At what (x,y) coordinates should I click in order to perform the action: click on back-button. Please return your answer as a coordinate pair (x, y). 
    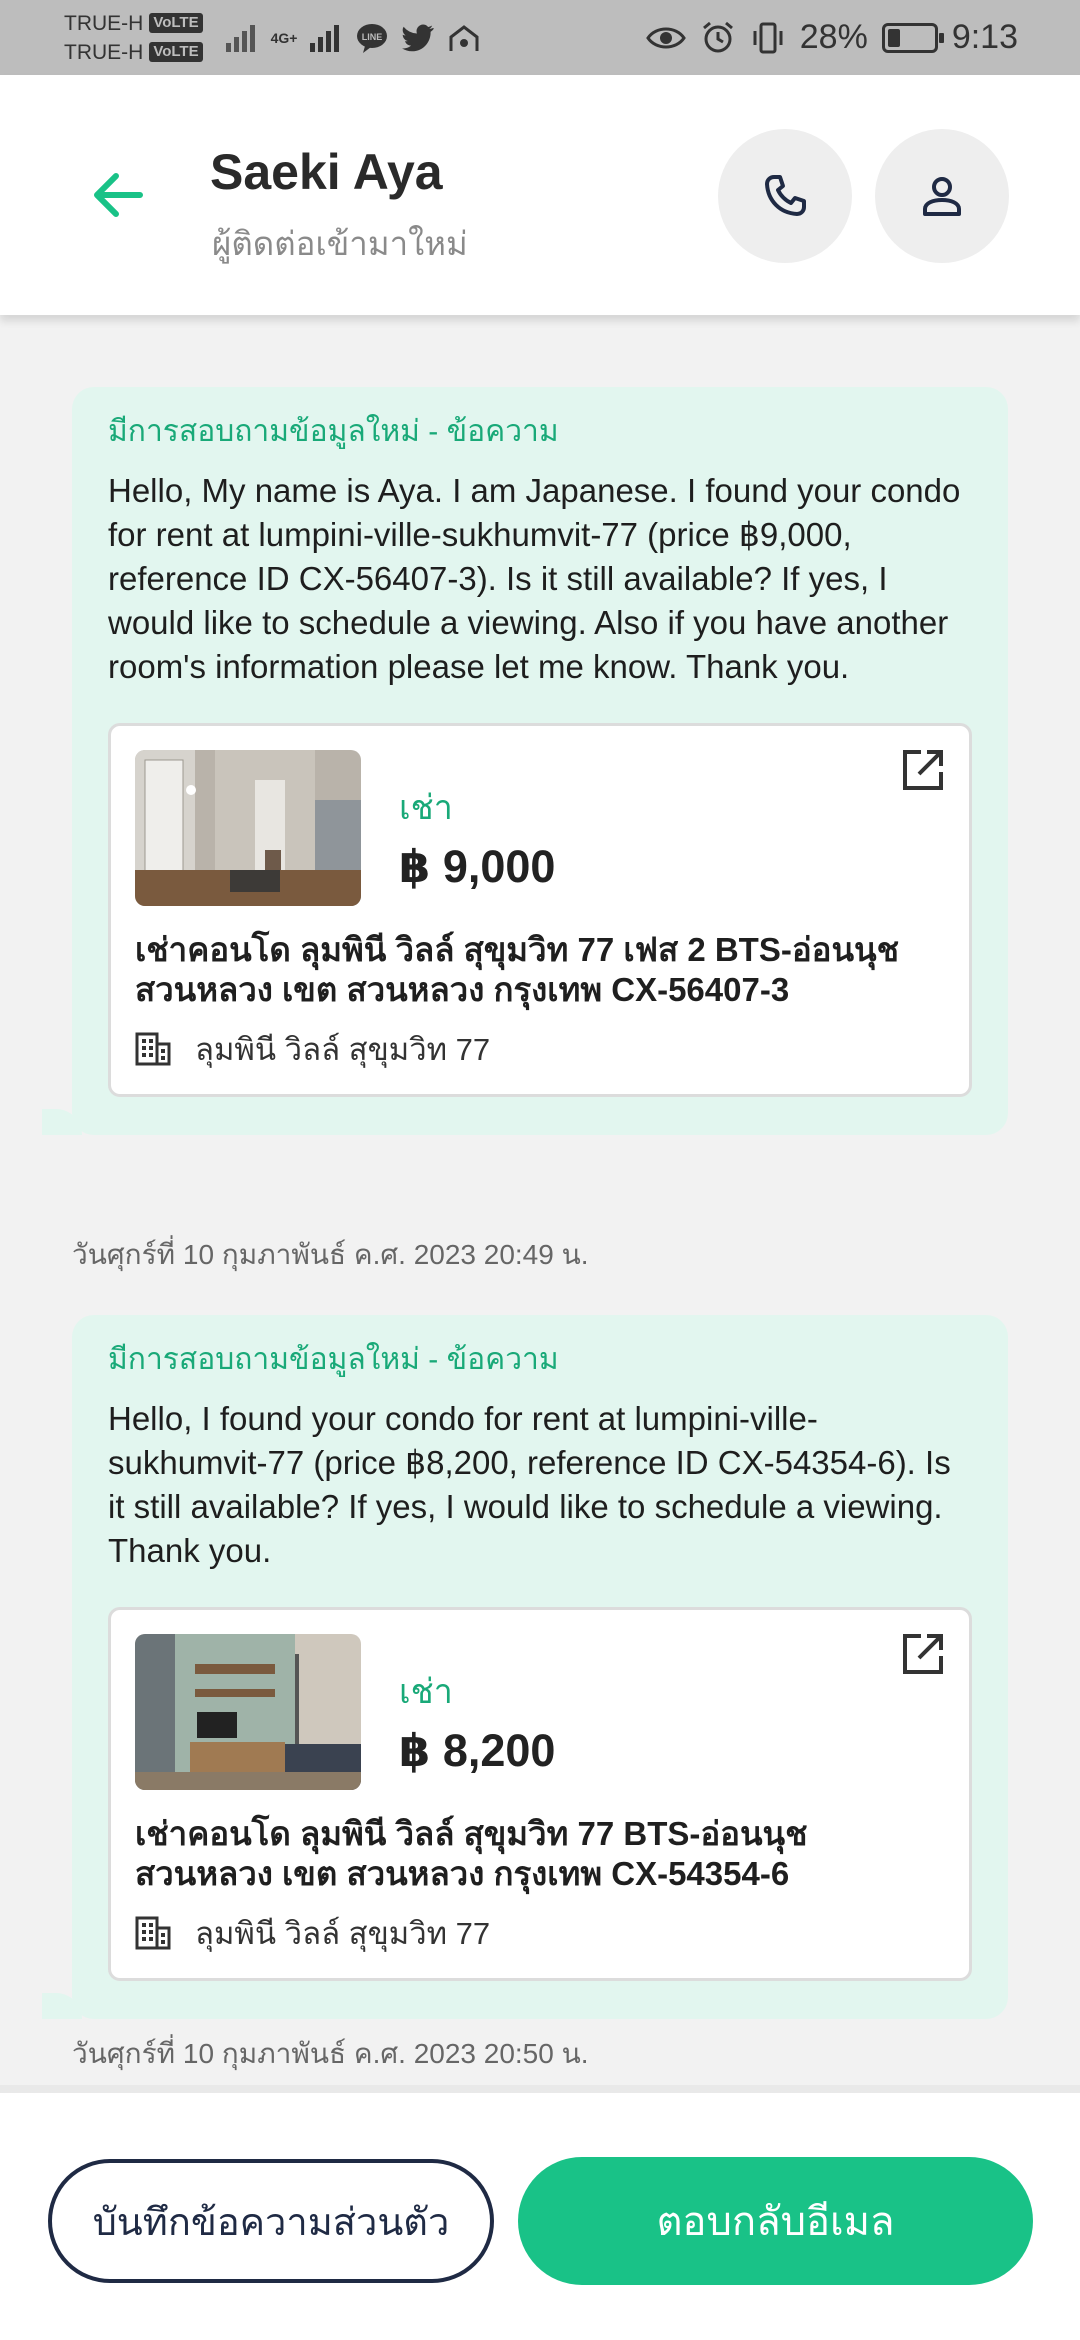
    Looking at the image, I should click on (118, 195).